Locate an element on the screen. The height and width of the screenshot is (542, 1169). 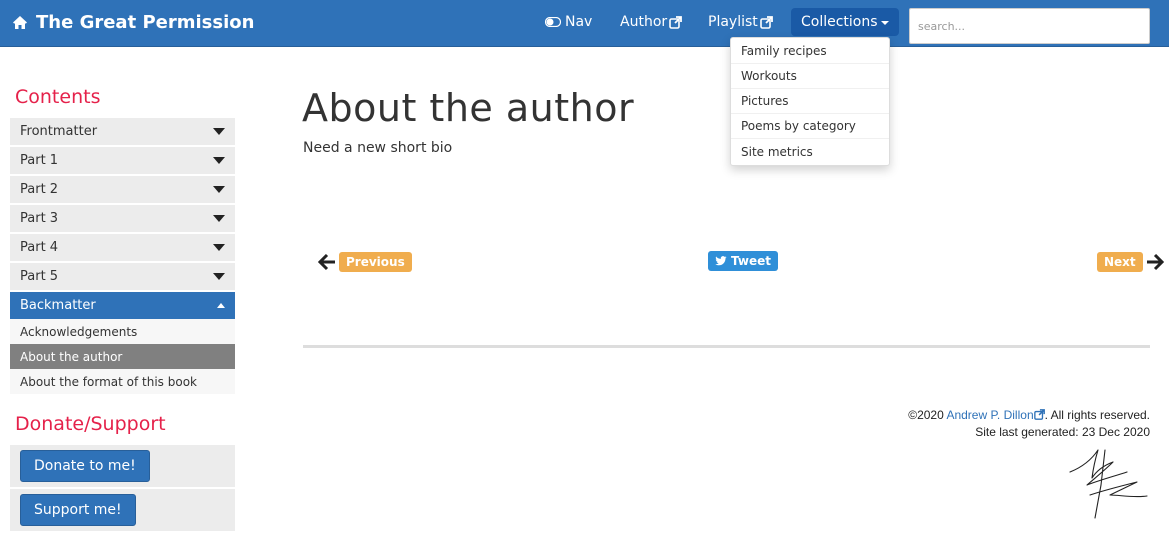
page-title: About the author is located at coordinates (468, 108).